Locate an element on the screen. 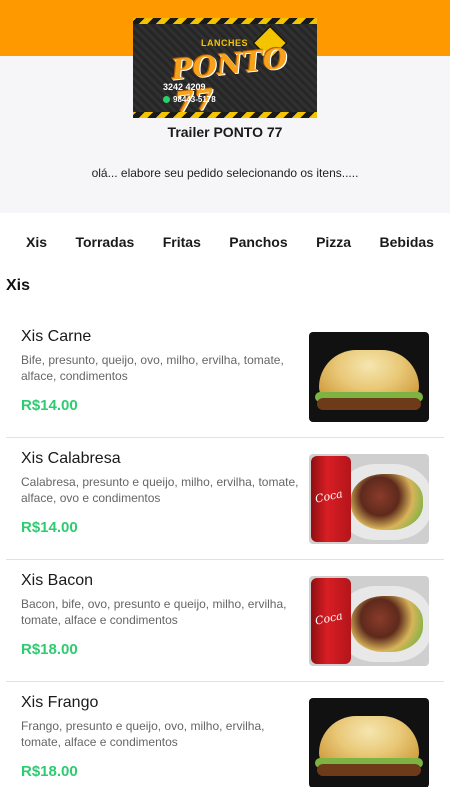 The image size is (450, 787). logo-stripe-top is located at coordinates (225, 21).